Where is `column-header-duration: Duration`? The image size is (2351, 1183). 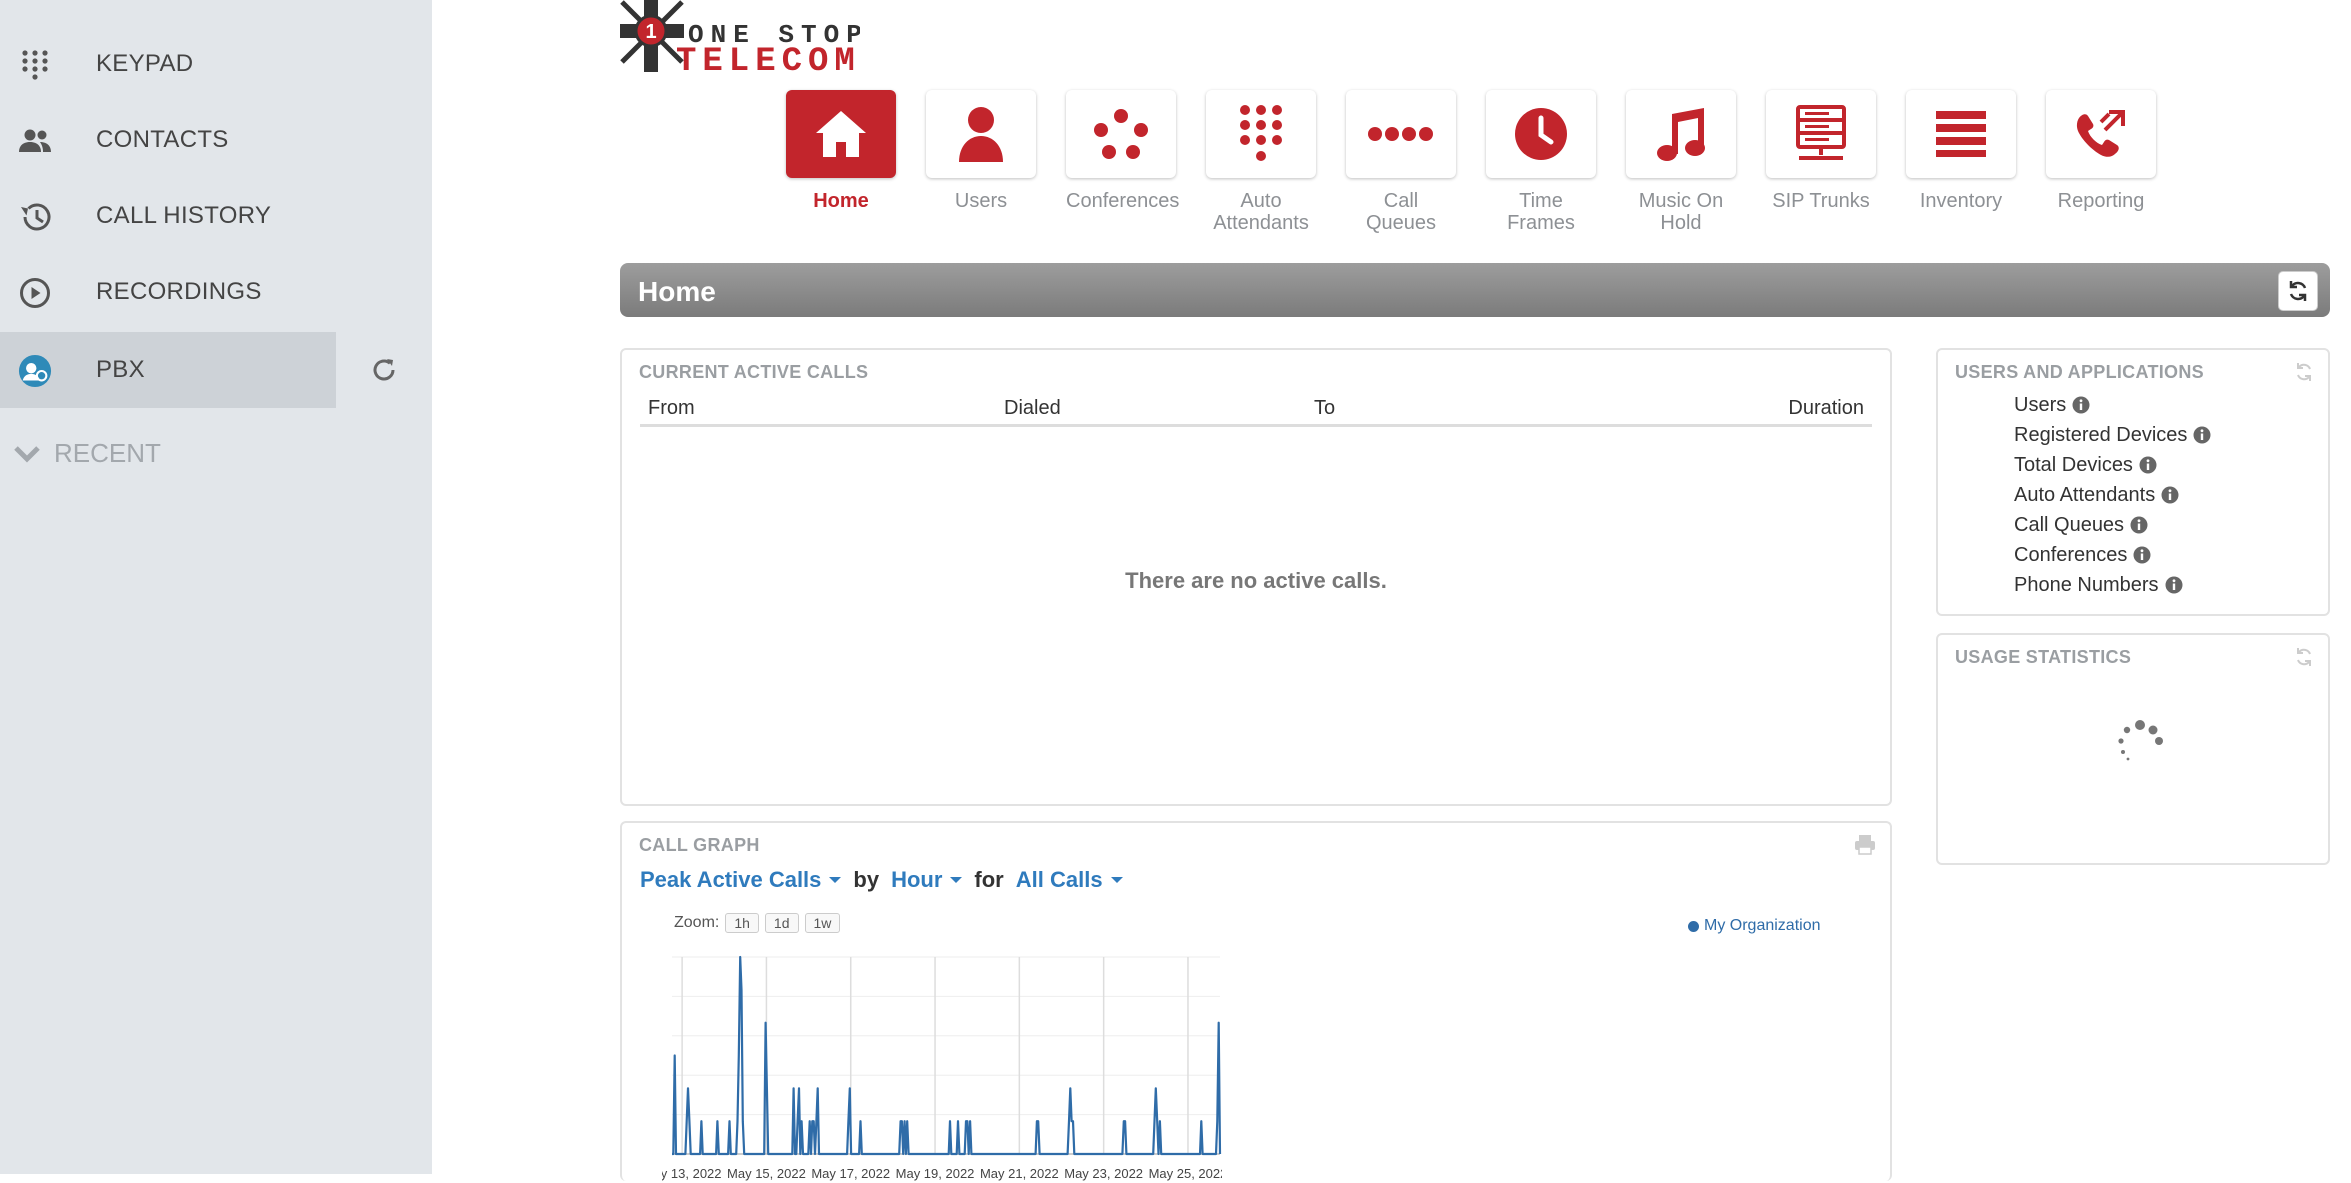
column-header-duration: Duration is located at coordinates (1826, 408).